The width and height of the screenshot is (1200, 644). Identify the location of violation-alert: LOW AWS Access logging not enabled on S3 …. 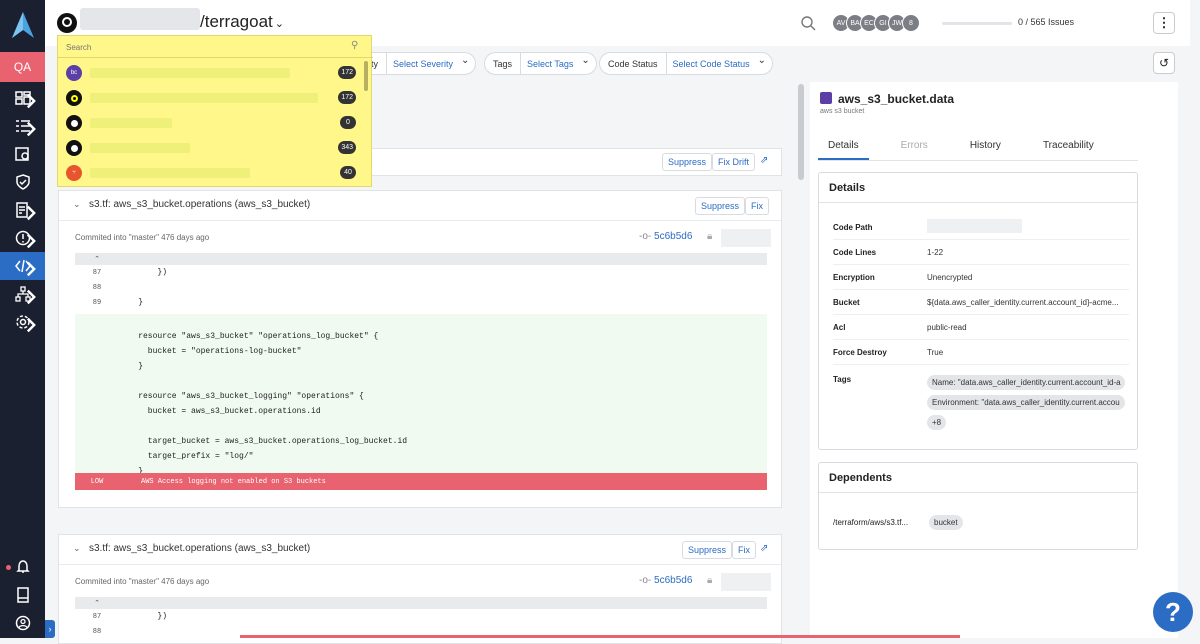
(421, 481).